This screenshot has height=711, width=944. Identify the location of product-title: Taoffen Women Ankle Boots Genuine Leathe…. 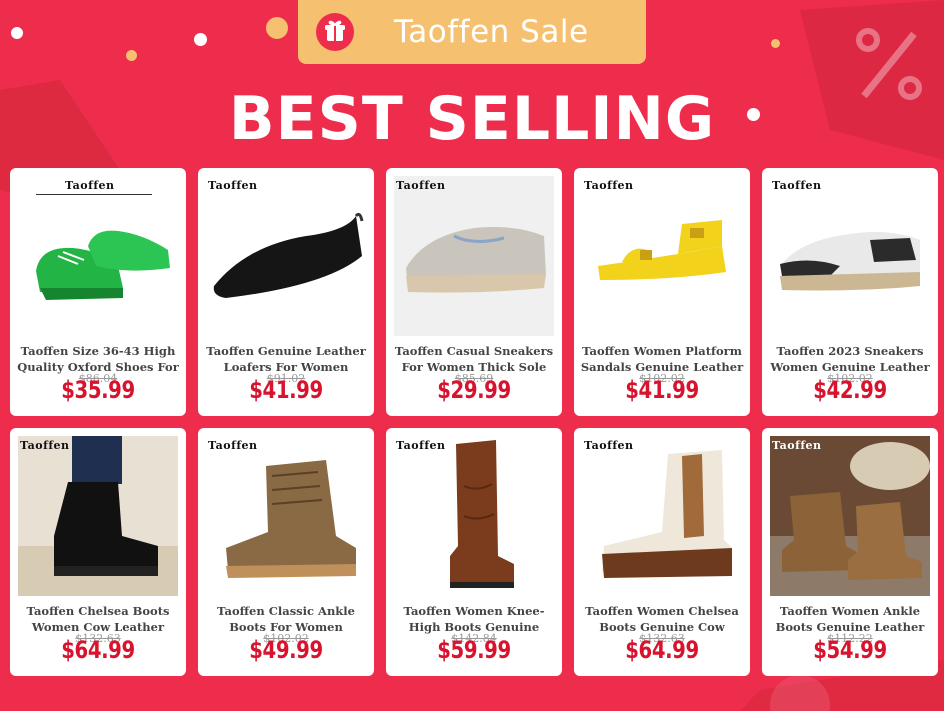
(850, 619).